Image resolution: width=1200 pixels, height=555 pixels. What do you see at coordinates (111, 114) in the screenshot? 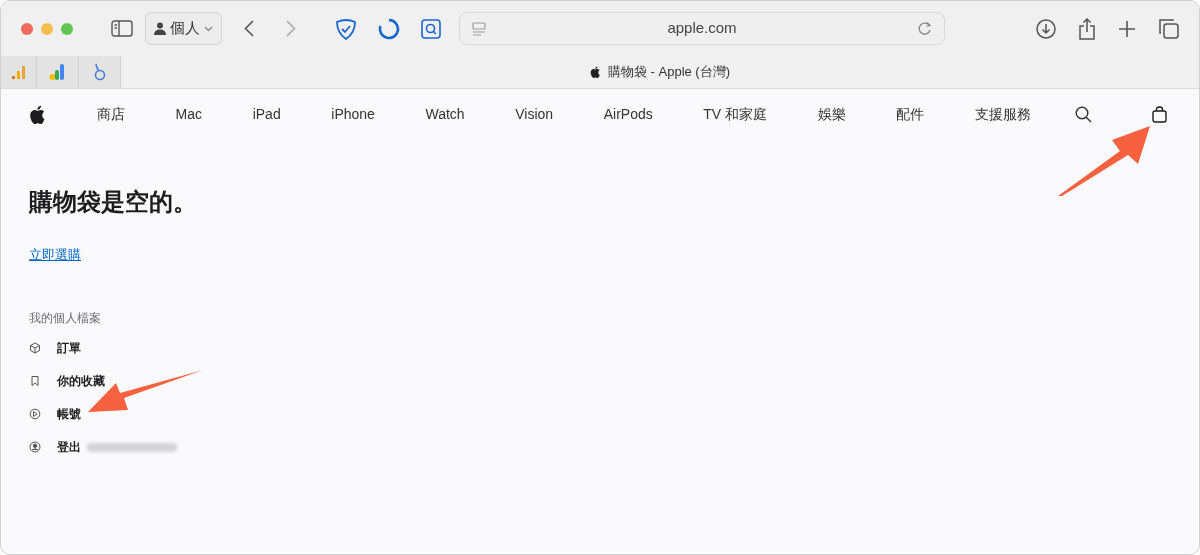
I see `nav-link: 商店` at bounding box center [111, 114].